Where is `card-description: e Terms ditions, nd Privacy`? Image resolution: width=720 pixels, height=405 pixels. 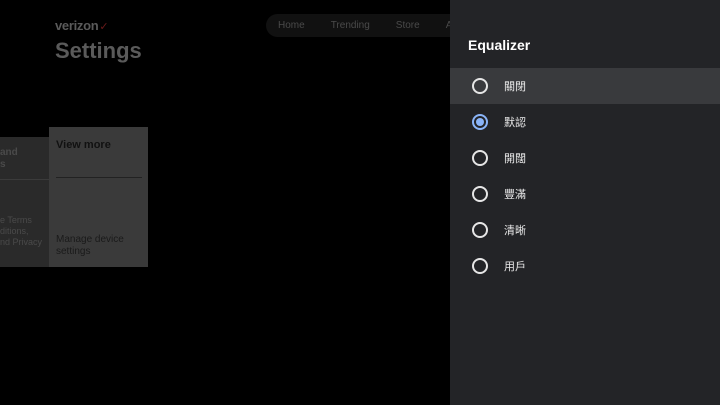 card-description: e Terms ditions, nd Privacy is located at coordinates (21, 231).